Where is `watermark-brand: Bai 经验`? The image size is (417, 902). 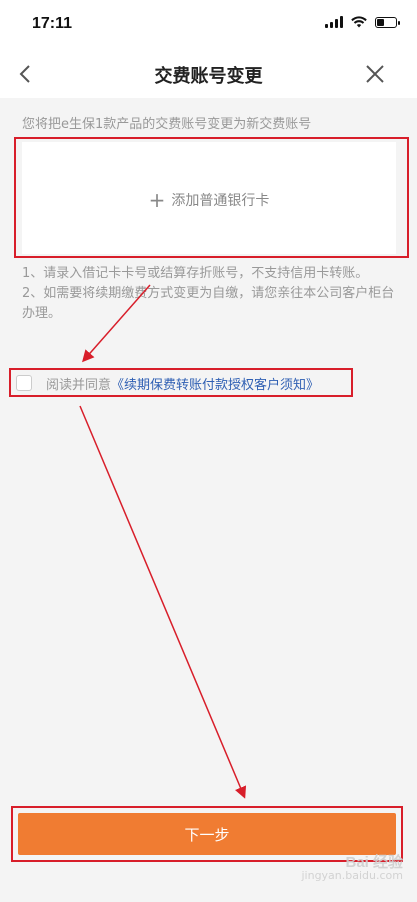 watermark-brand: Bai 经验 is located at coordinates (374, 862).